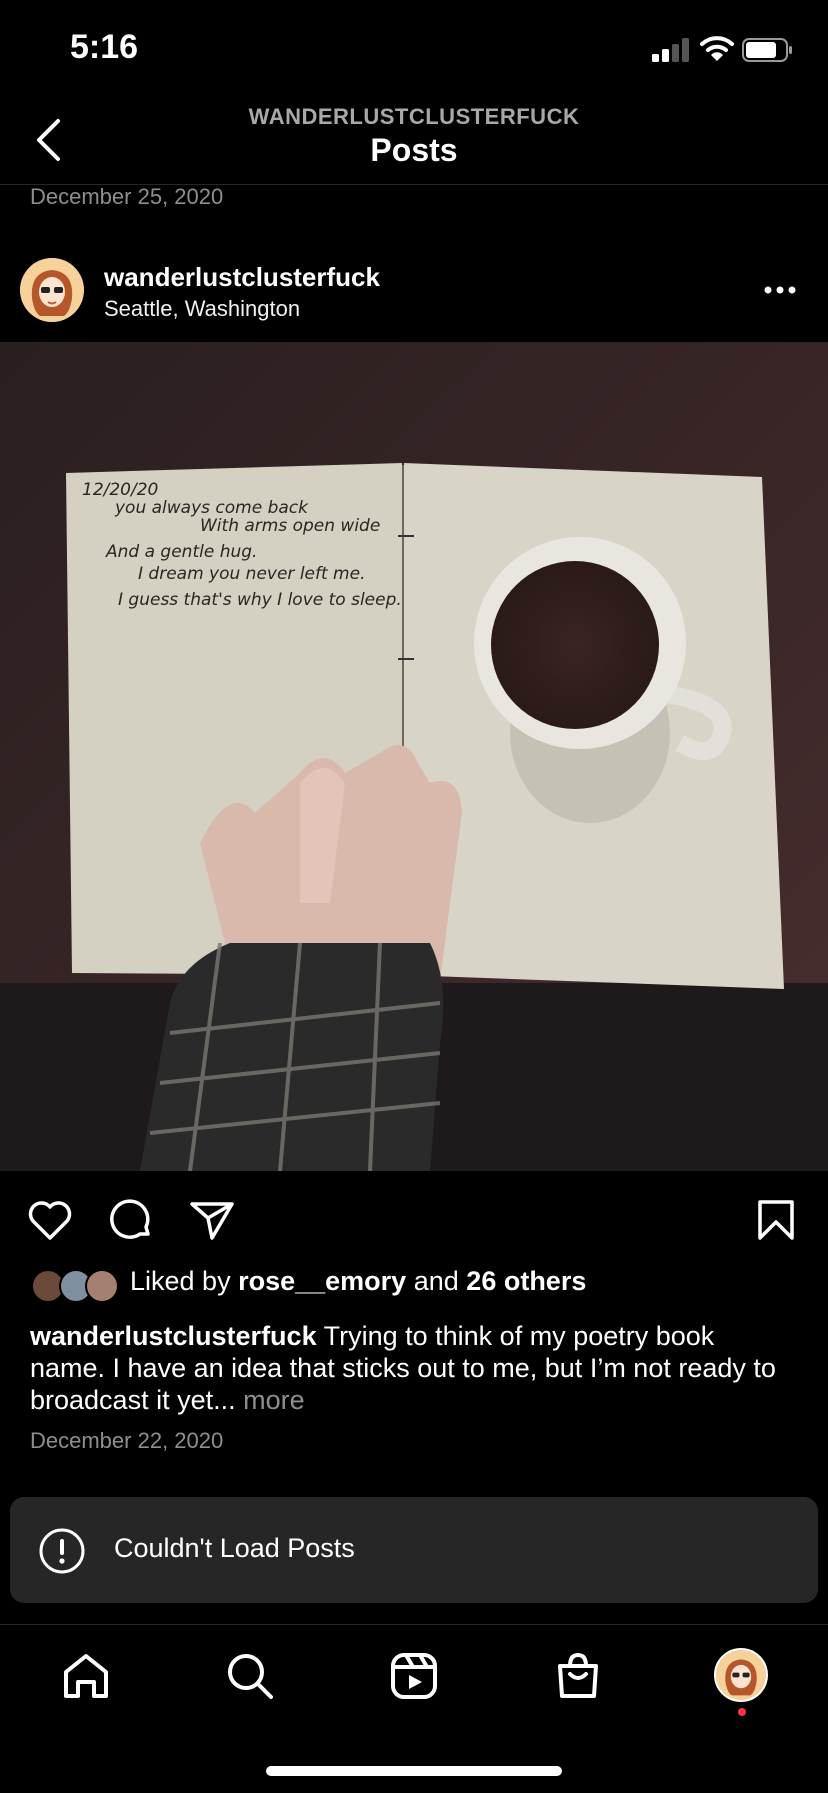 The image size is (828, 1793). What do you see at coordinates (414, 1550) in the screenshot?
I see `error-toast: Couldn't Load Posts` at bounding box center [414, 1550].